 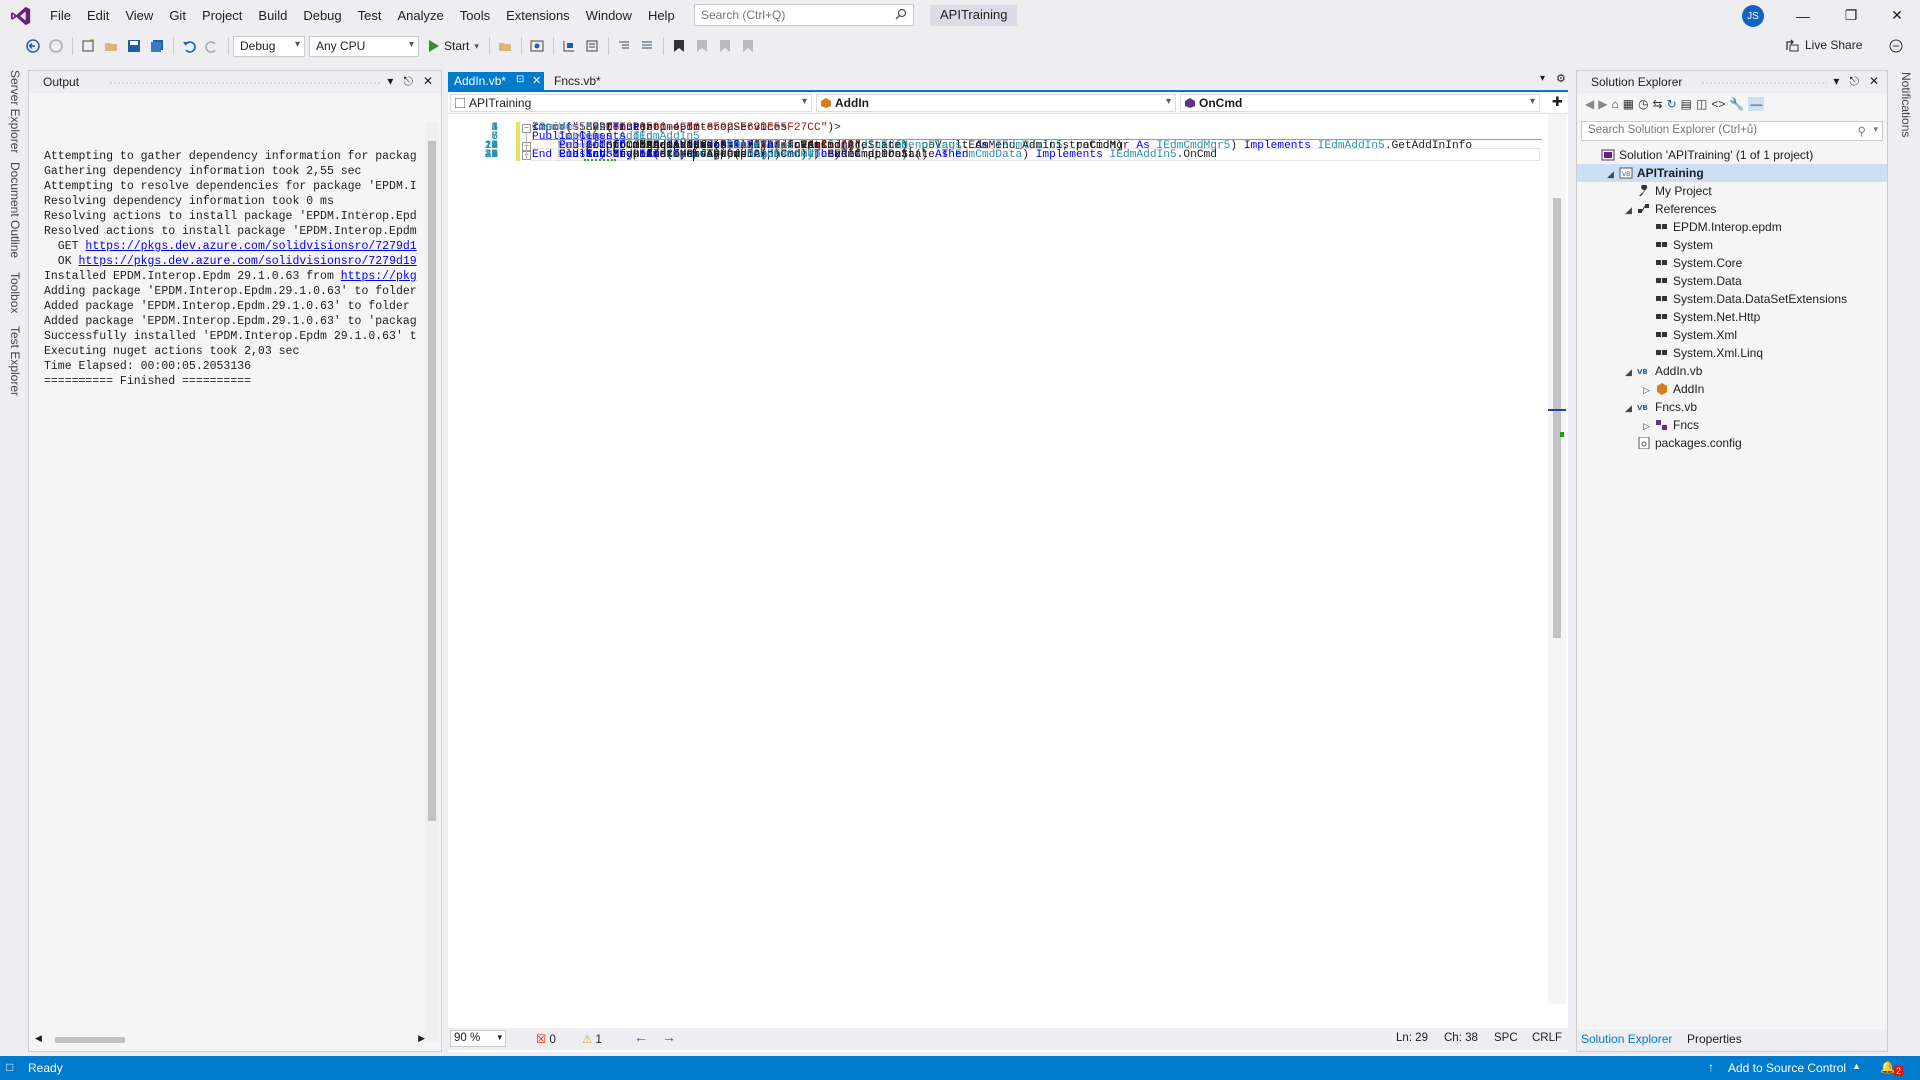 I want to click on step-into-icon, so click(x=569, y=46).